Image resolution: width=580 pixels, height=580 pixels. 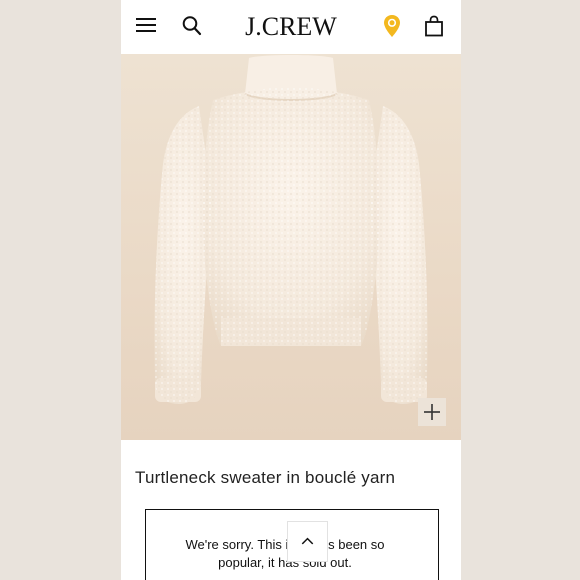 What do you see at coordinates (434, 26) in the screenshot?
I see `shopping-bag-icon` at bounding box center [434, 26].